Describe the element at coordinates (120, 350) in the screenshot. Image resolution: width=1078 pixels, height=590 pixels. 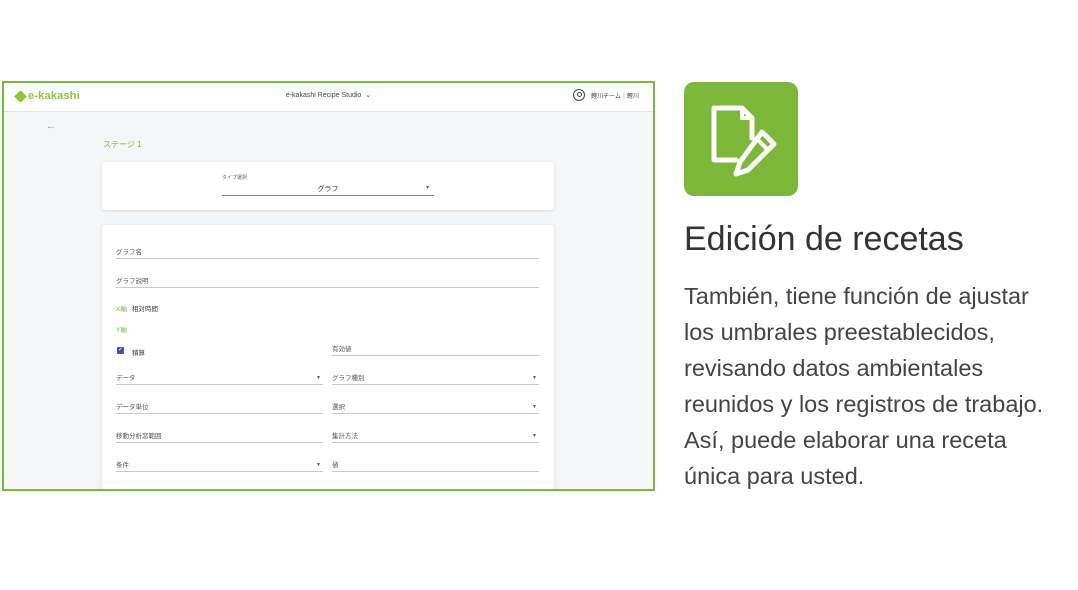
I see `integrate-checkbox: ✓` at that location.